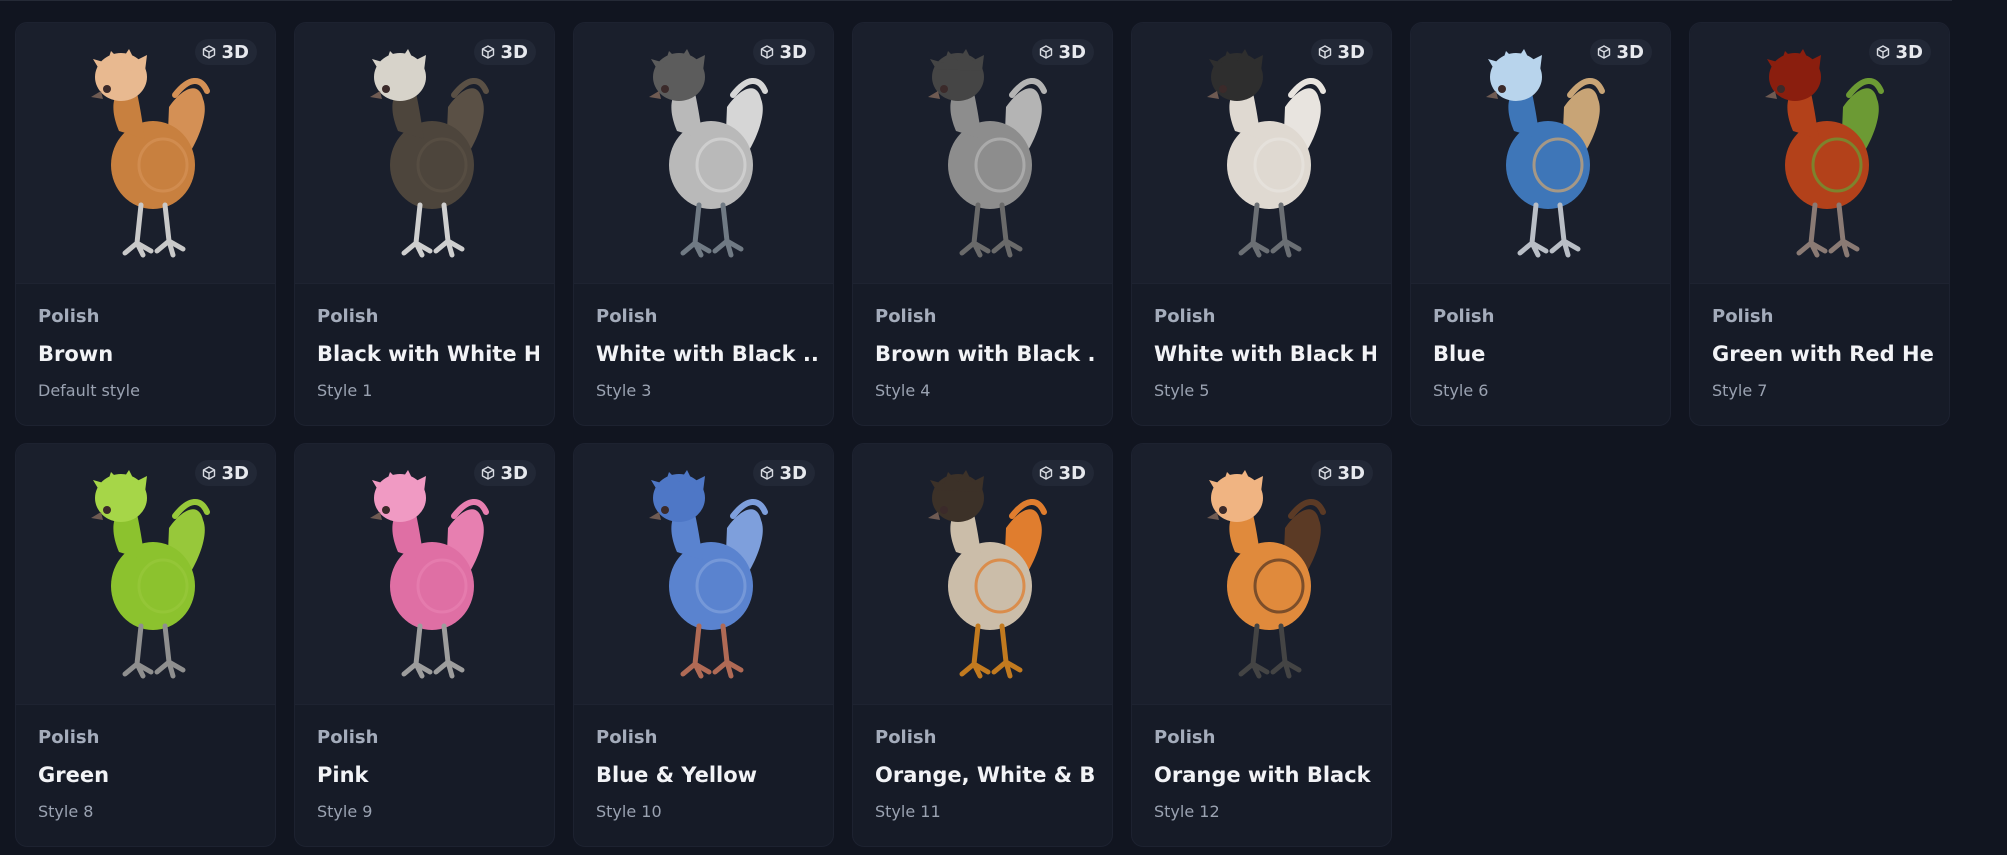 The image size is (2007, 855). Describe the element at coordinates (1740, 390) in the screenshot. I see `style-number: Style 7` at that location.